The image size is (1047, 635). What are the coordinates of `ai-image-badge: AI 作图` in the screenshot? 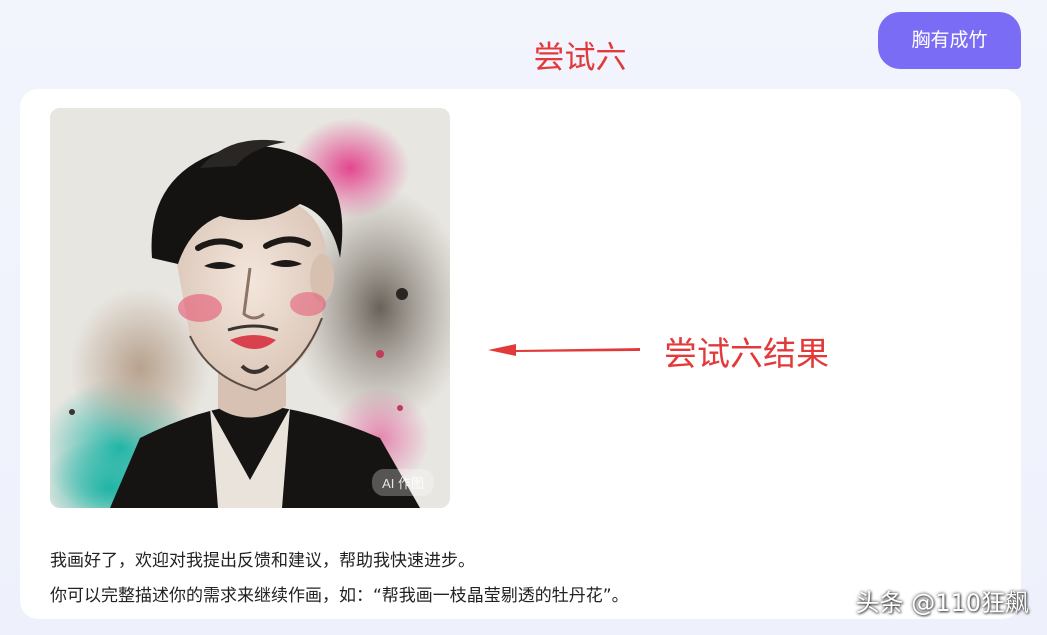 It's located at (403, 482).